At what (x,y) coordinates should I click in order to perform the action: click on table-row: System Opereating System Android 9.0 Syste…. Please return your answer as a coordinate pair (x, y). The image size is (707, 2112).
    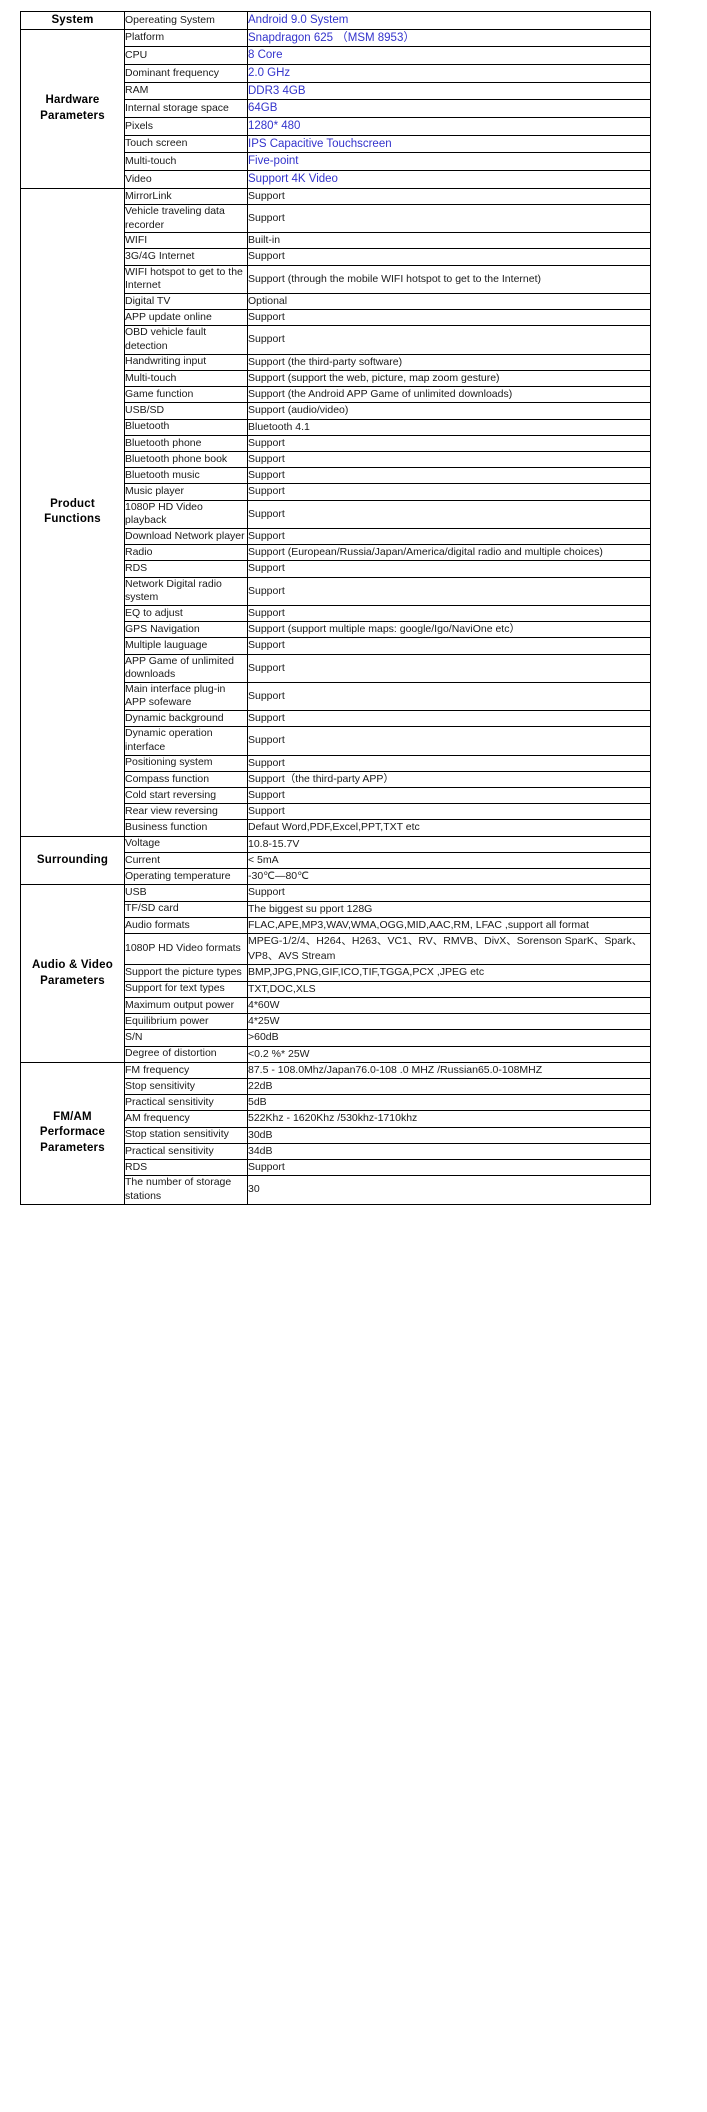
    Looking at the image, I should click on (335, 20).